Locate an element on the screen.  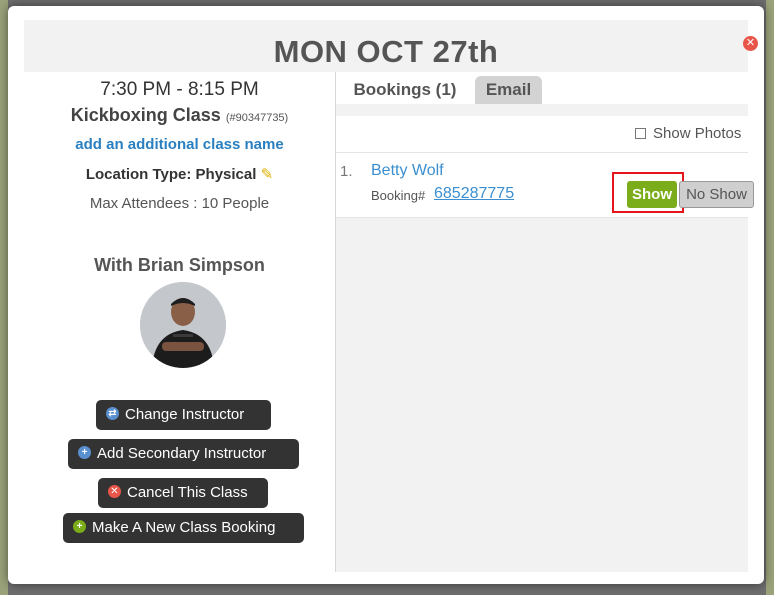
instructor-name: With Brian Simpson is located at coordinates (179, 265).